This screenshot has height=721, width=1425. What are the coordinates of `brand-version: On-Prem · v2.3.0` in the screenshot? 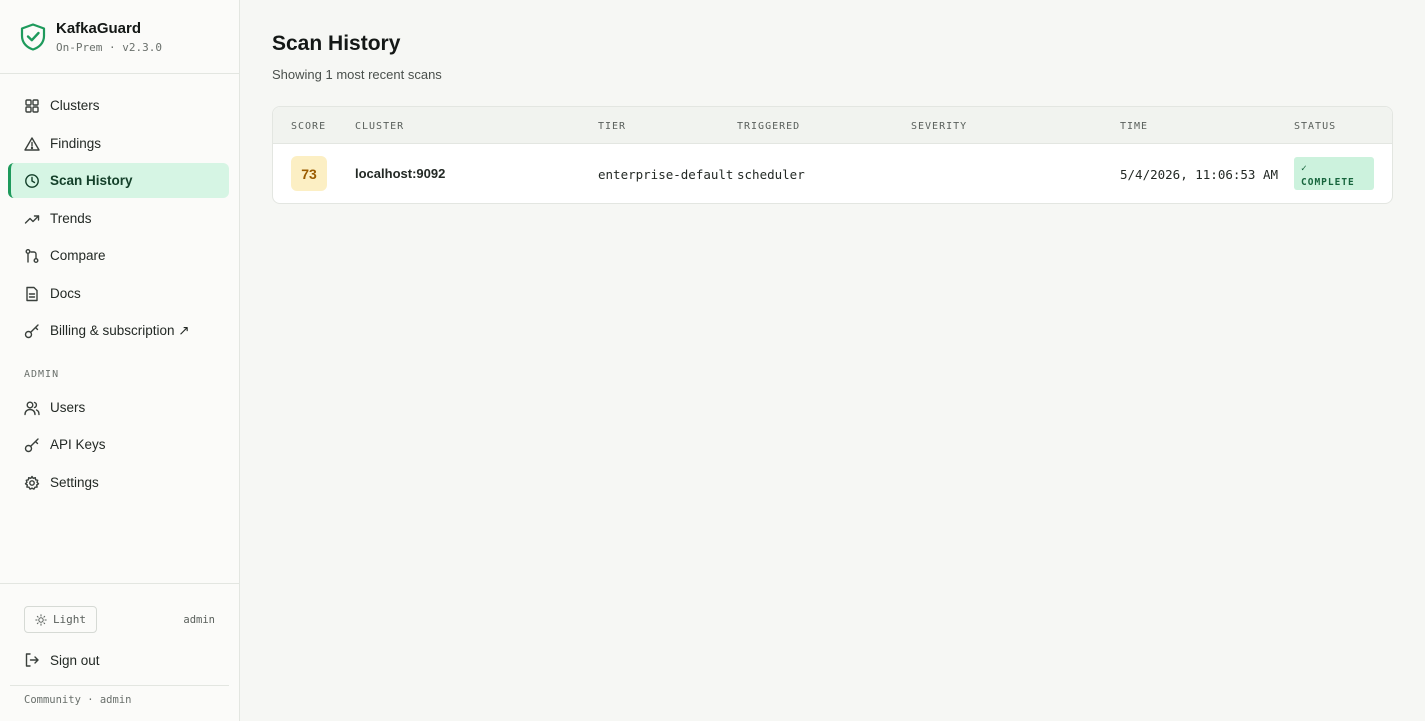 It's located at (109, 47).